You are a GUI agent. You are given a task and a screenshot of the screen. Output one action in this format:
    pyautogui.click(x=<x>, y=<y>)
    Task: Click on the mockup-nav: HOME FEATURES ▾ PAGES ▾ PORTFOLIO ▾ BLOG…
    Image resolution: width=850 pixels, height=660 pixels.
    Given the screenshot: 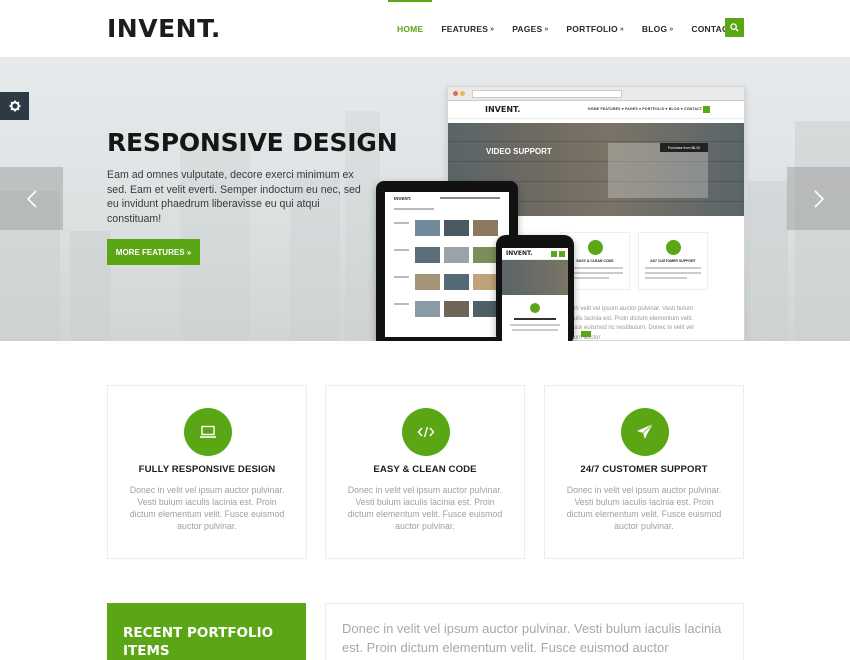 What is the action you would take?
    pyautogui.click(x=647, y=109)
    